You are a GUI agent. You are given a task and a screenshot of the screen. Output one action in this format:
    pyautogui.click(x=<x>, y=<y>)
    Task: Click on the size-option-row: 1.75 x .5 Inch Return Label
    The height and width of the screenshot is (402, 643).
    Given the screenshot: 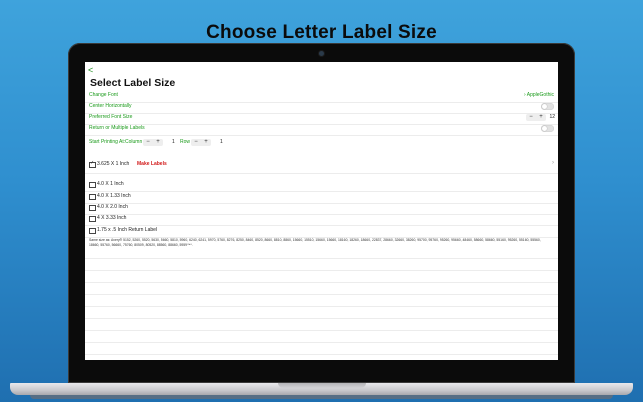 What is the action you would take?
    pyautogui.click(x=321, y=232)
    